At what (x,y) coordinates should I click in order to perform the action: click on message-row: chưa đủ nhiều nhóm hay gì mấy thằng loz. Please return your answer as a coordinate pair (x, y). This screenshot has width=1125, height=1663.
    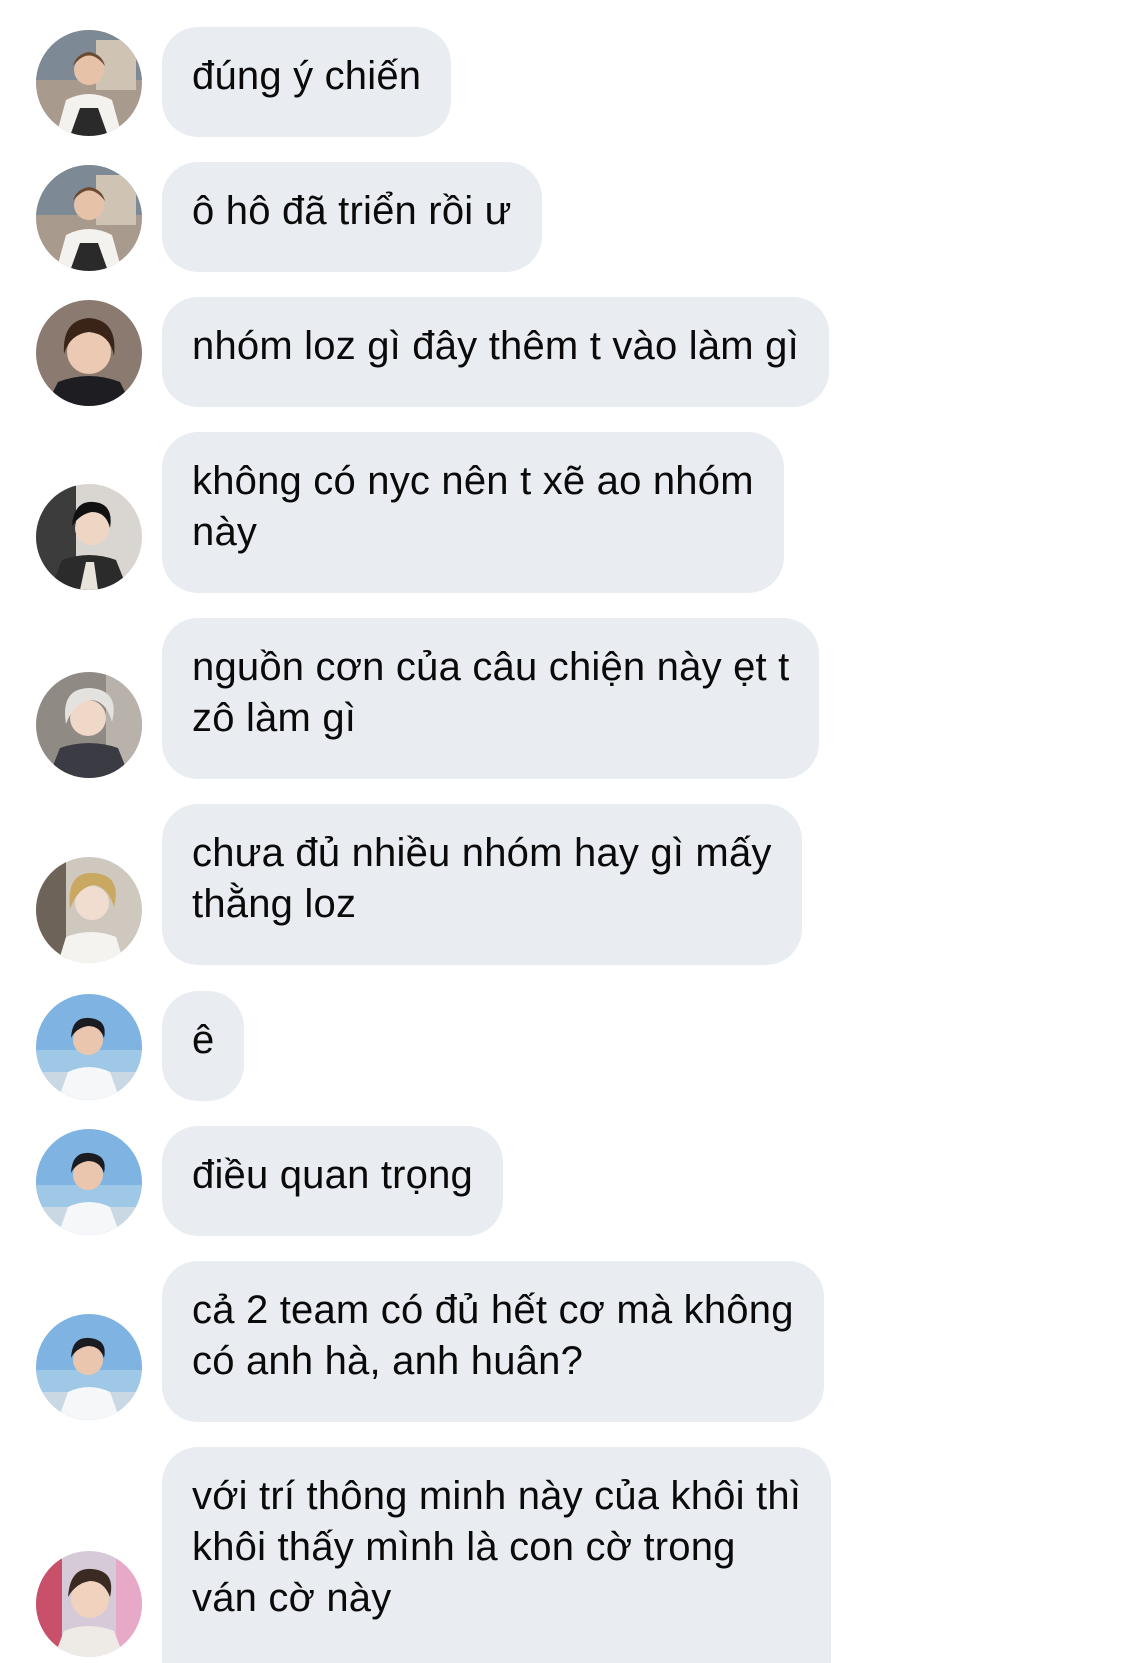
    Looking at the image, I should click on (562, 884).